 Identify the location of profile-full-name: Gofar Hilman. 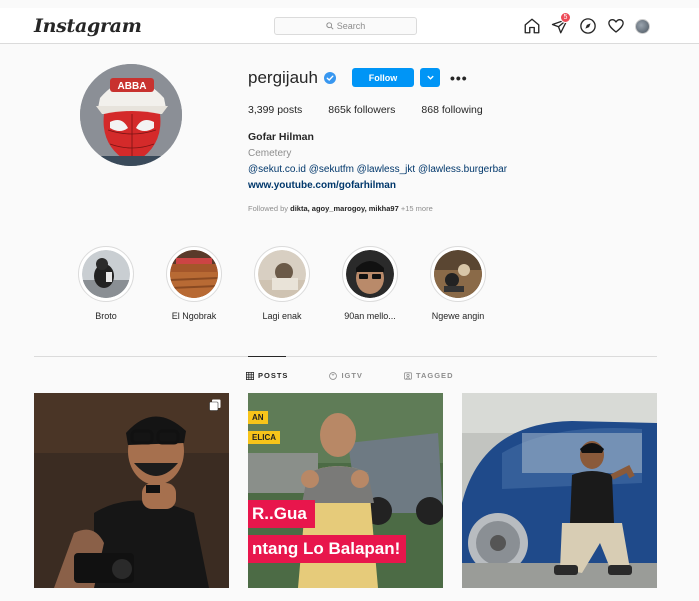
(281, 137).